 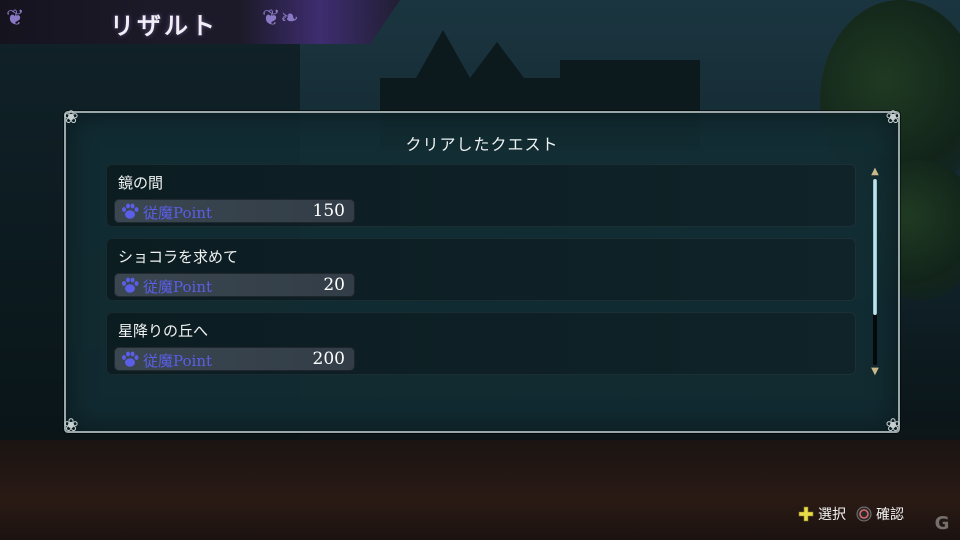 What do you see at coordinates (851, 514) in the screenshot?
I see `control-hints: 選択 確認` at bounding box center [851, 514].